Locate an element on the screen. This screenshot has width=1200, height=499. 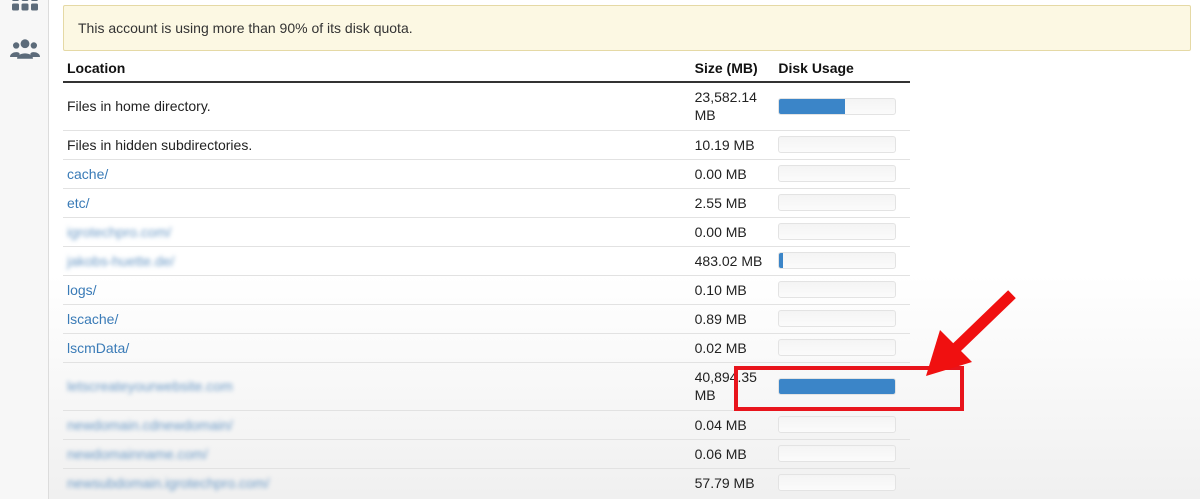
size-value: 2.55 MB is located at coordinates (720, 202).